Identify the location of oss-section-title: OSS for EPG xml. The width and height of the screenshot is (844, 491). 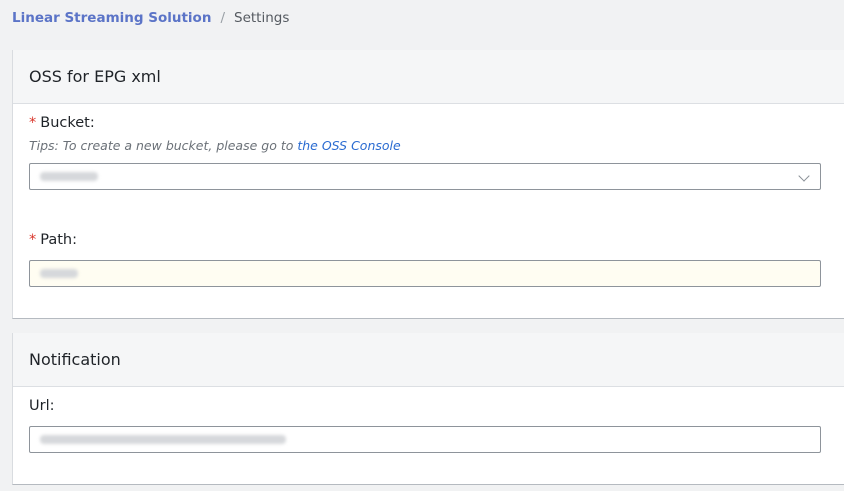
(428, 77).